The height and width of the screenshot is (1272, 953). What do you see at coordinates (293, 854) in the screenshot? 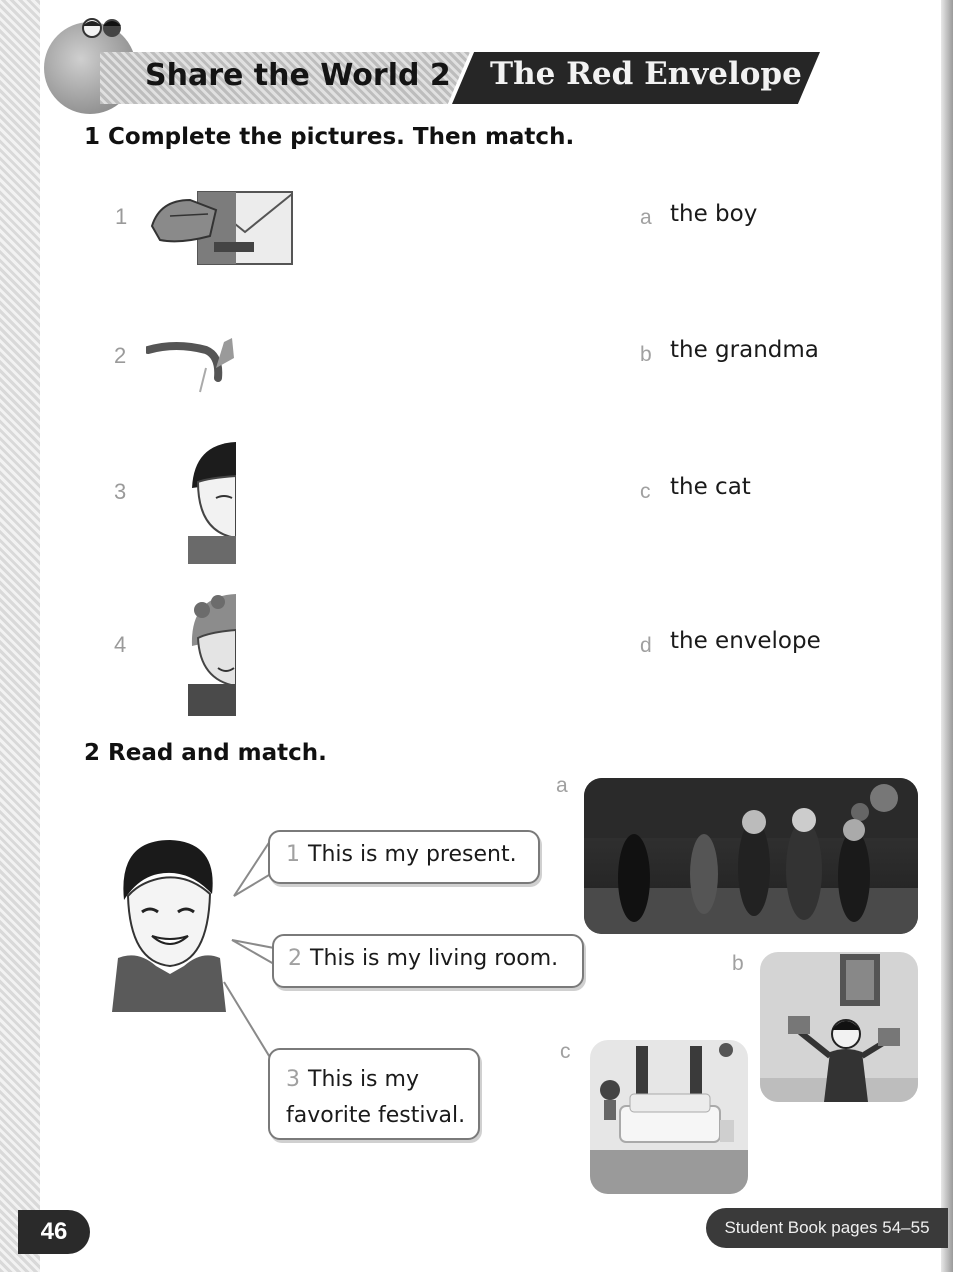
I see `bubble-number: 1` at bounding box center [293, 854].